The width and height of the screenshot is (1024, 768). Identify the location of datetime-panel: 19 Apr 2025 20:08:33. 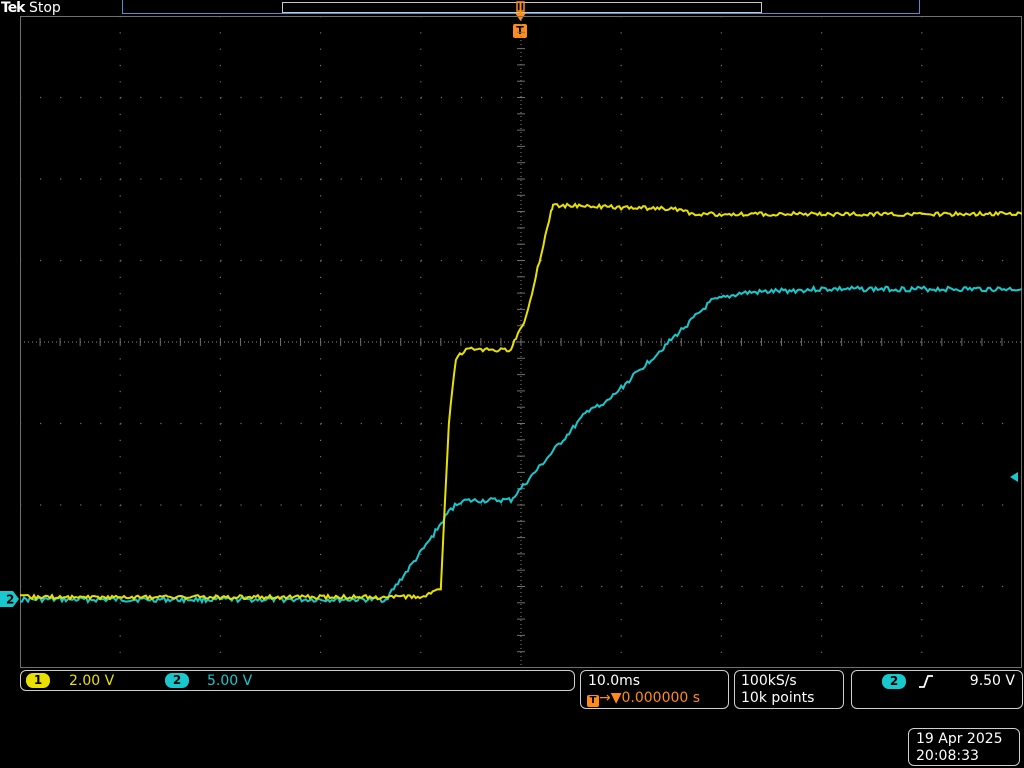
(964, 747).